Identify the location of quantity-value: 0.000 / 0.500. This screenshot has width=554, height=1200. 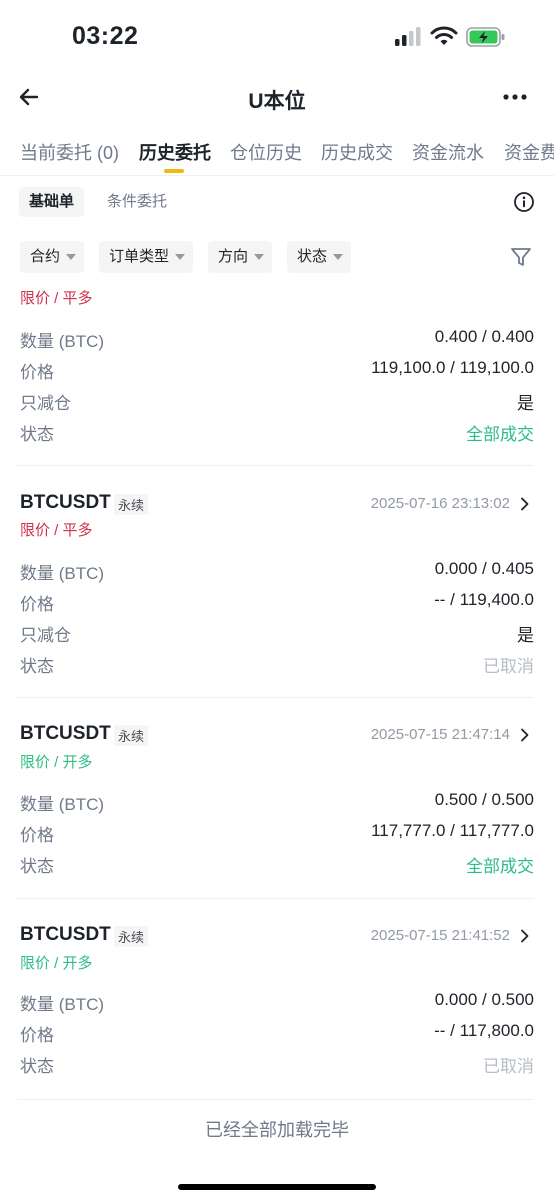
(484, 999).